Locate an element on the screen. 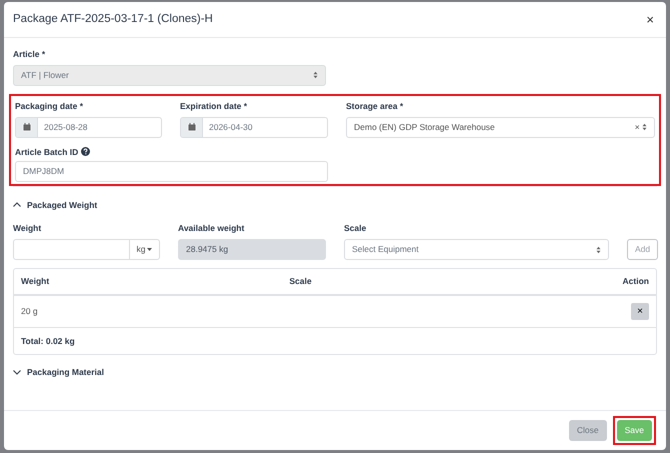 The height and width of the screenshot is (453, 670). close-button: × is located at coordinates (650, 19).